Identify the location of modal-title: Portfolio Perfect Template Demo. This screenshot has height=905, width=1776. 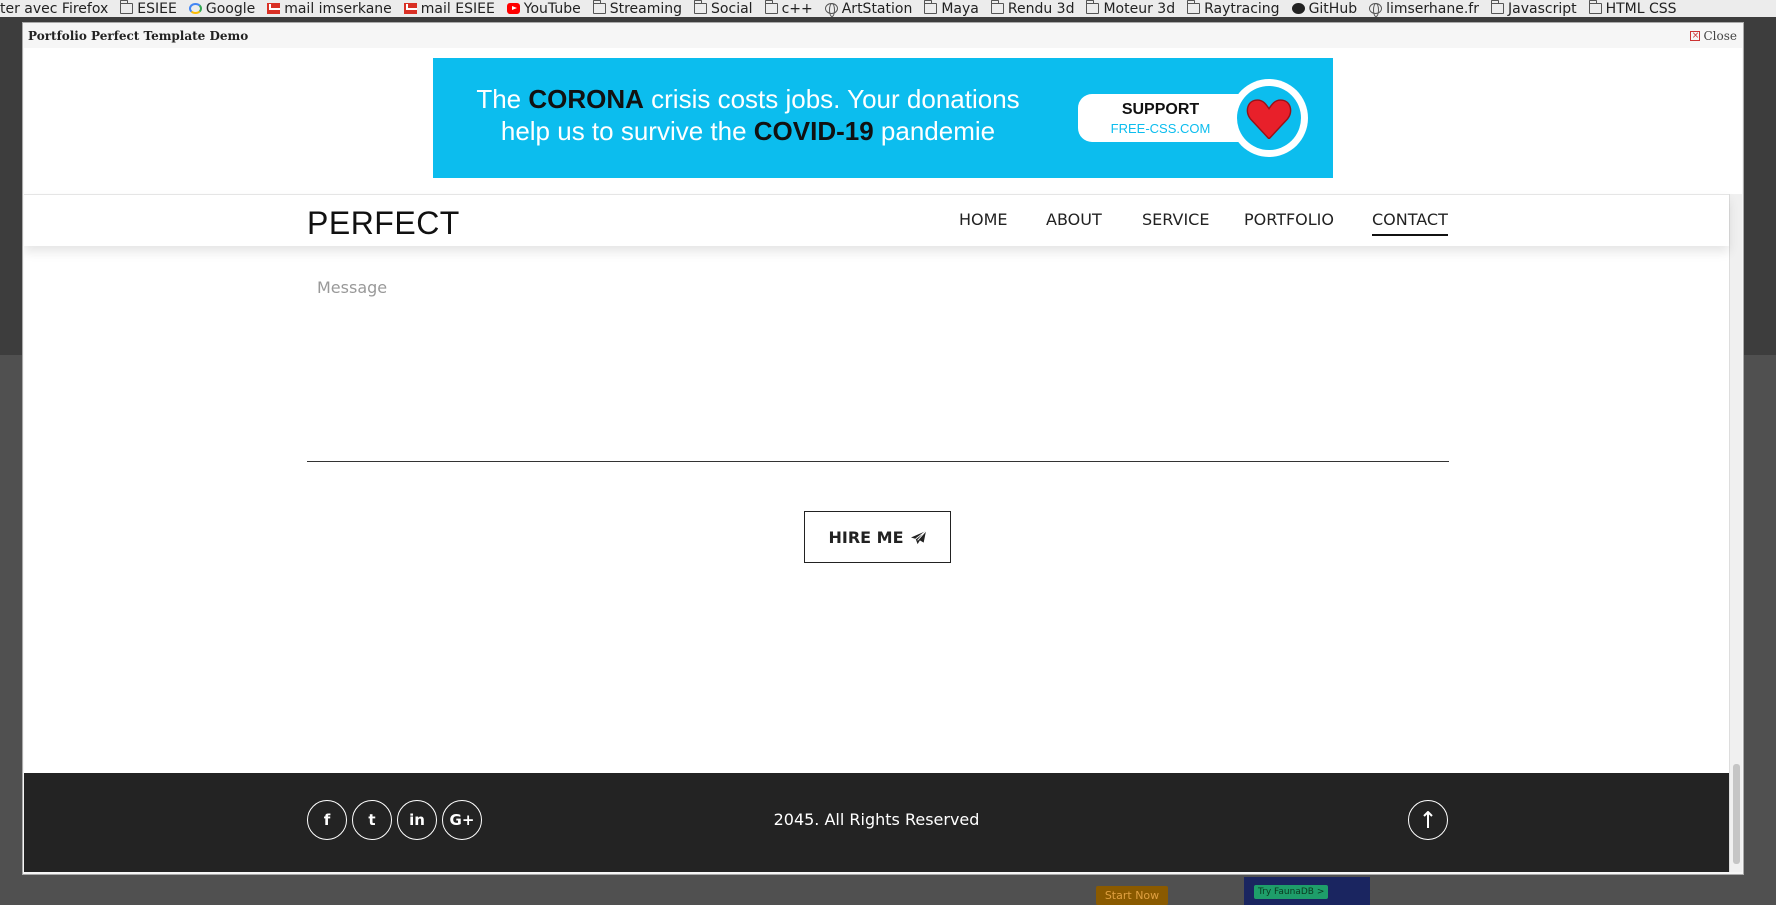
(138, 36).